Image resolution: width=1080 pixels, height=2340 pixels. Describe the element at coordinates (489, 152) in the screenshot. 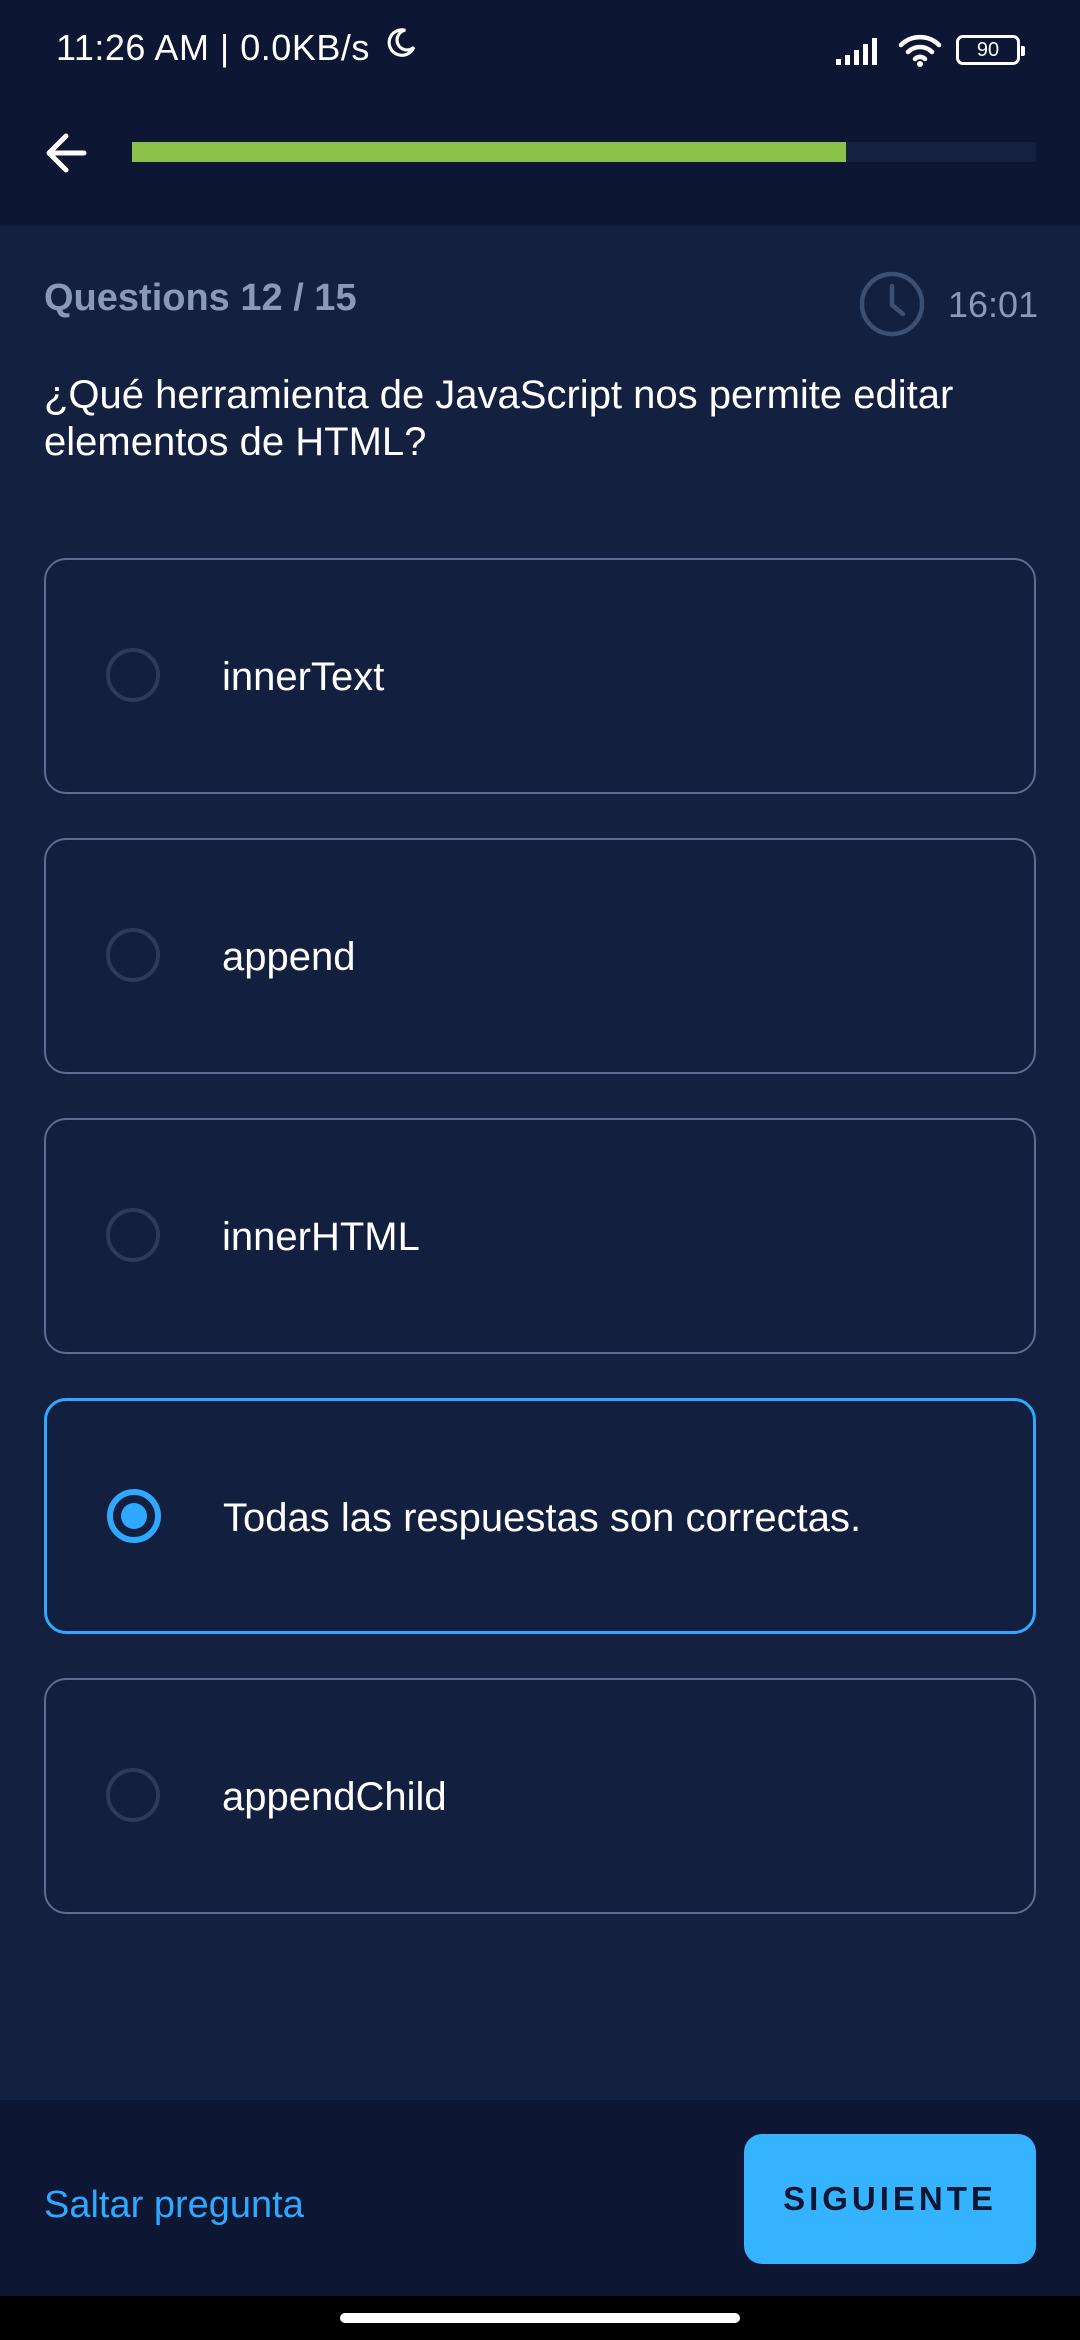

I see `quiz-progress-fill` at that location.